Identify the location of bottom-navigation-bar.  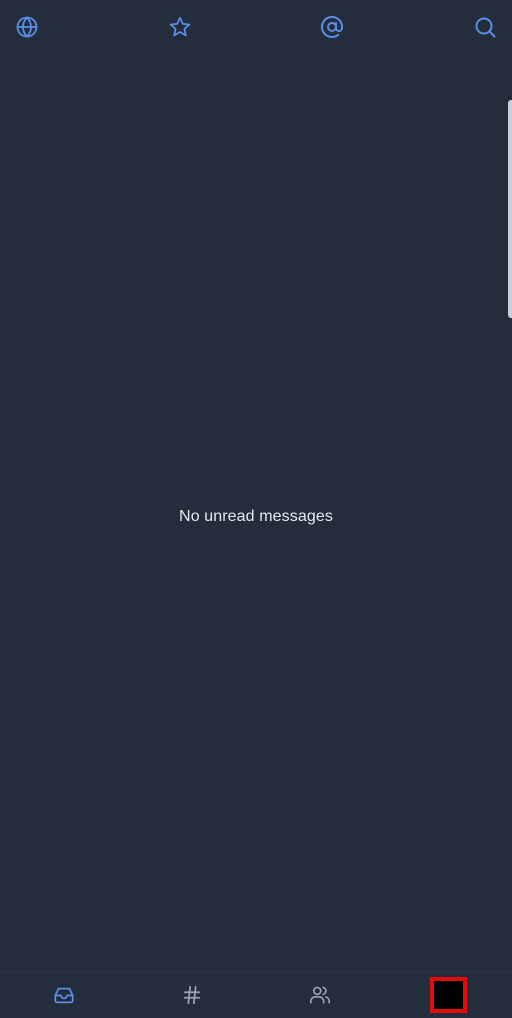
(256, 994).